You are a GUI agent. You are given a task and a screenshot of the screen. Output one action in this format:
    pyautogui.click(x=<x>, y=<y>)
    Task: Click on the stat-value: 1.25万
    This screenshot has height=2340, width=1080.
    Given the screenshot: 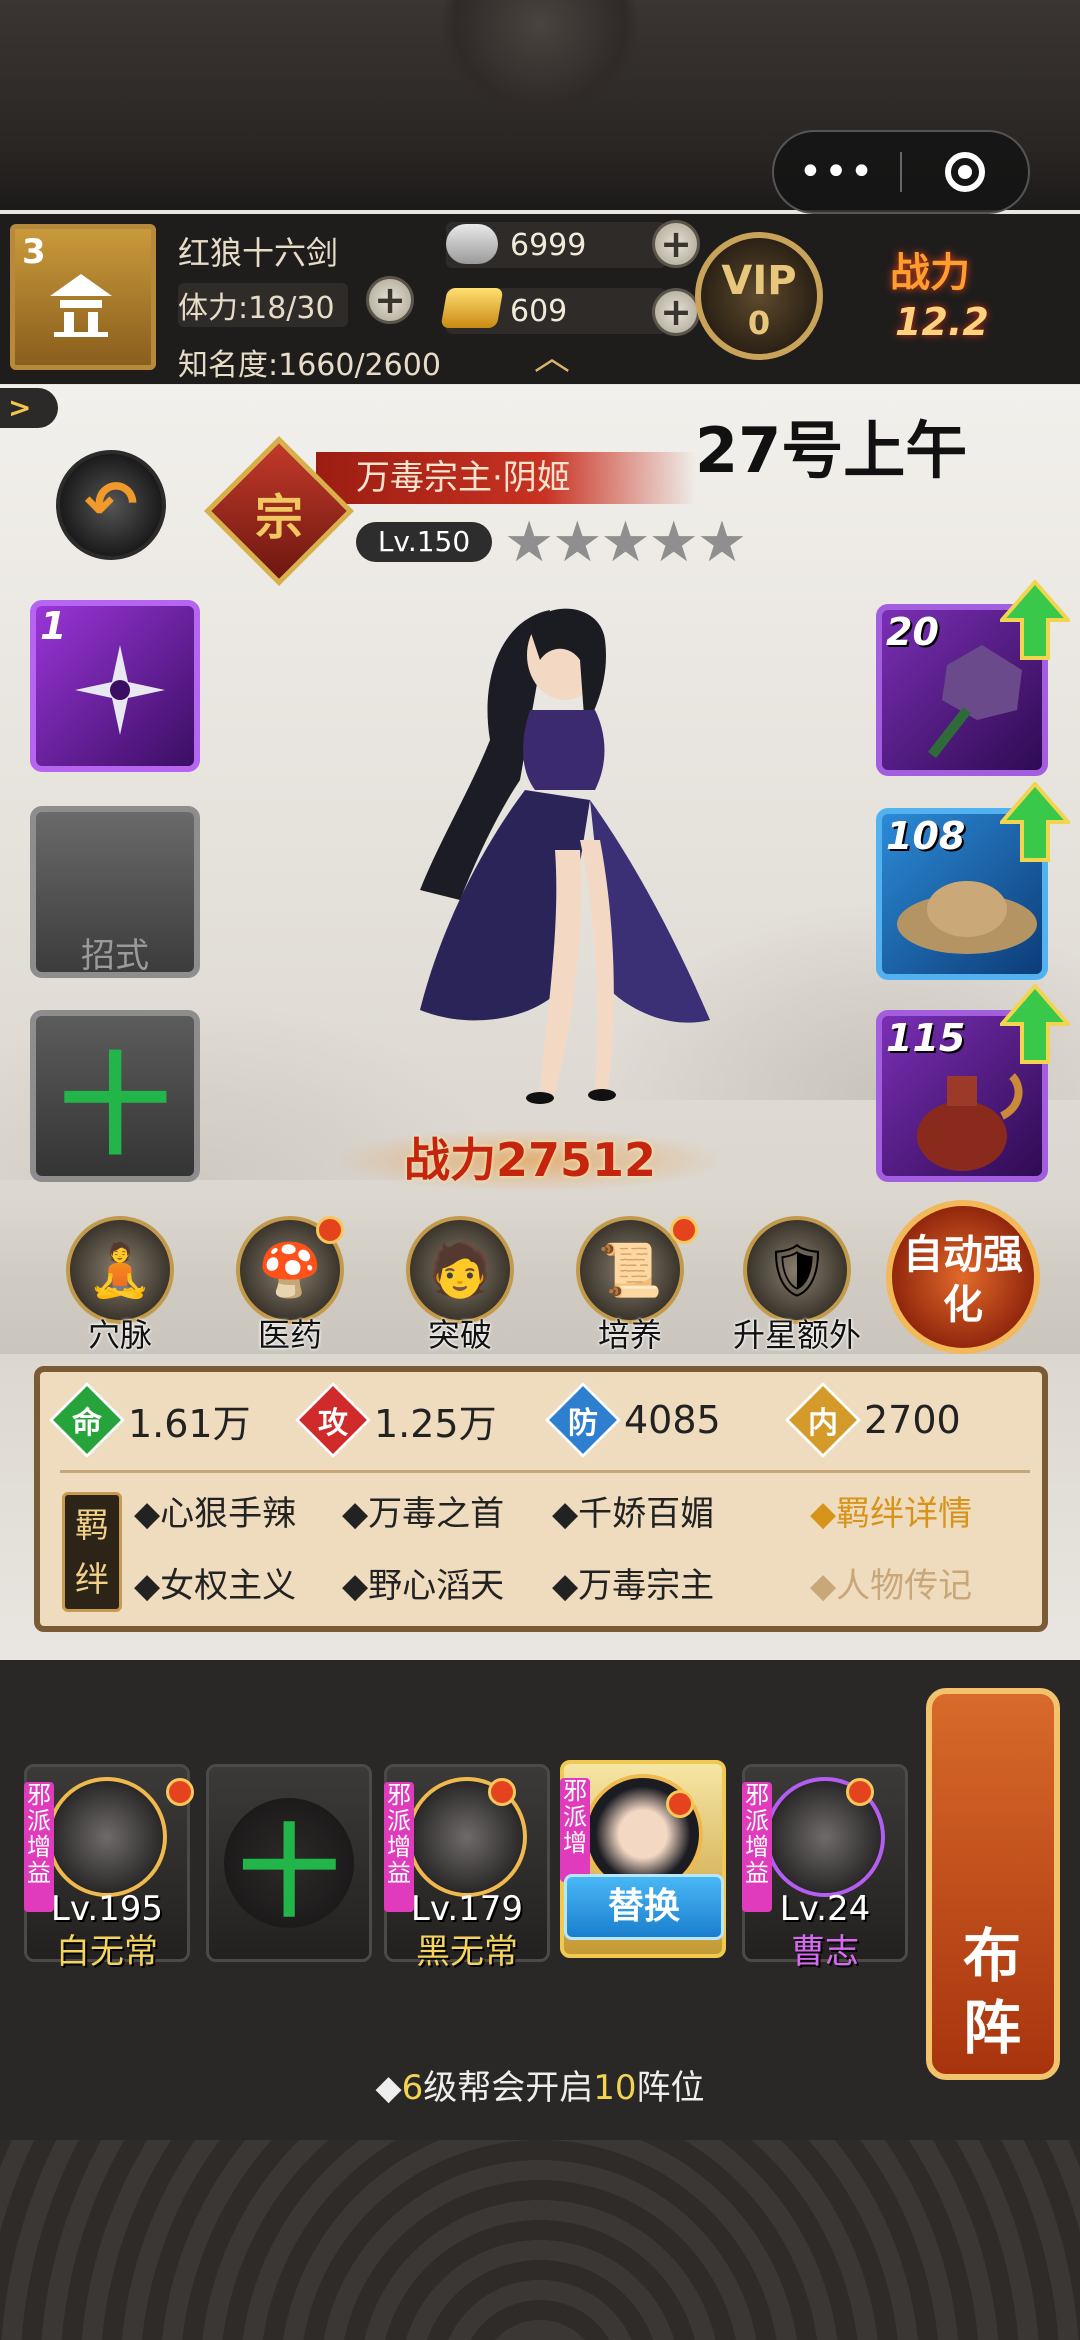 What is the action you would take?
    pyautogui.click(x=435, y=1423)
    